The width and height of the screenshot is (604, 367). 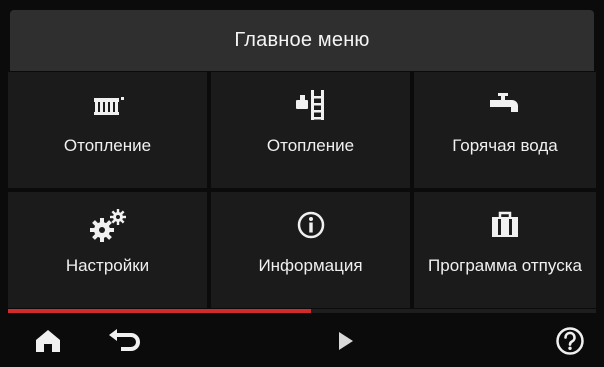 What do you see at coordinates (505, 145) in the screenshot?
I see `tile-label: Горячая вода` at bounding box center [505, 145].